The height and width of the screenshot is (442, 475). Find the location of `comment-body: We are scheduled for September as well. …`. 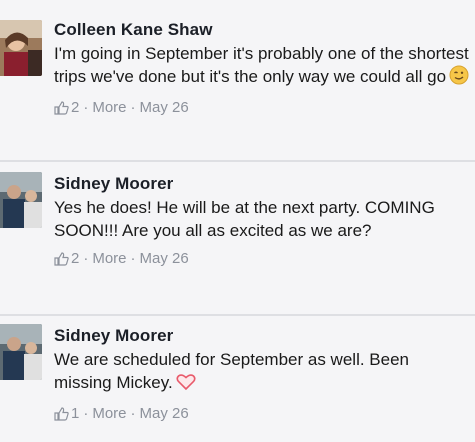

comment-body: We are scheduled for September as well. … is located at coordinates (231, 371).